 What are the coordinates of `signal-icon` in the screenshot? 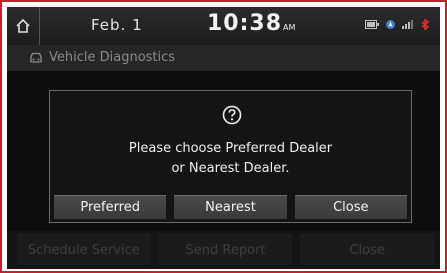 It's located at (407, 24).